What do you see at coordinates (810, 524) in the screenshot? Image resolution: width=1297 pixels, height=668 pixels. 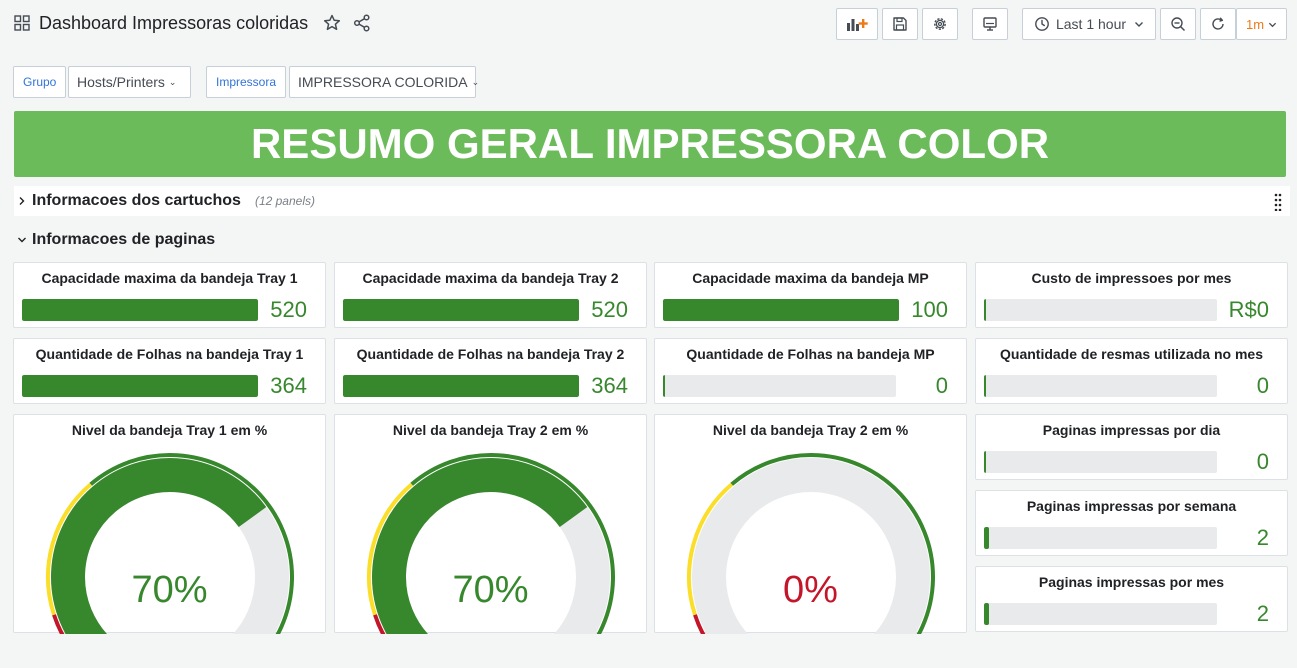 I see `gauge-panel: Nivel da bandeja Tray 2 em % 0%` at bounding box center [810, 524].